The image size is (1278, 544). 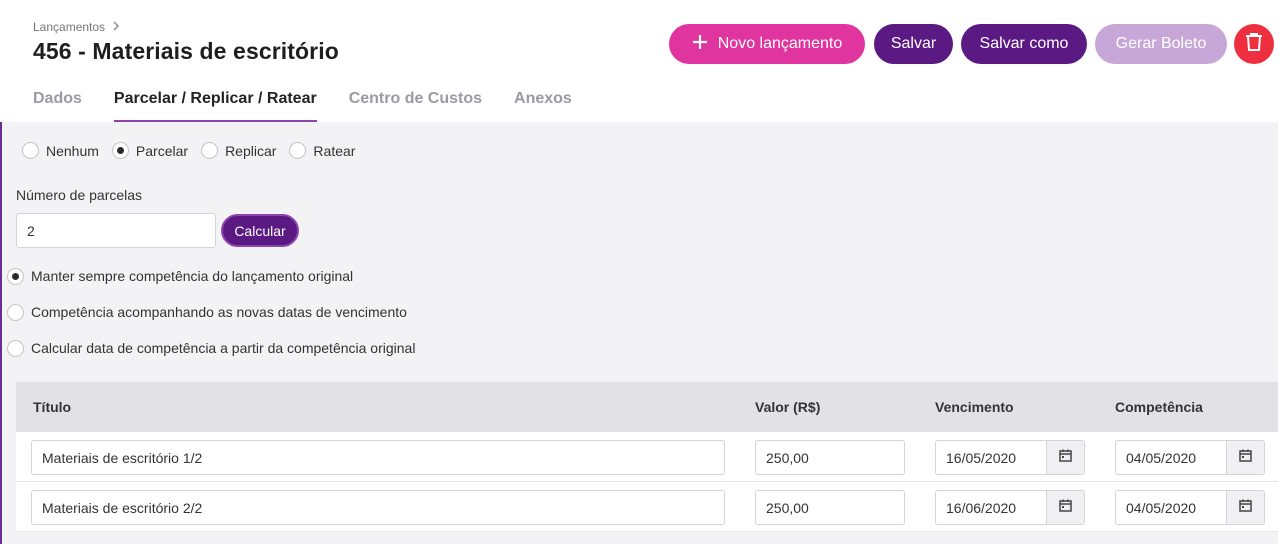 What do you see at coordinates (69, 27) in the screenshot?
I see `breadcrumb-link: Lançamentos` at bounding box center [69, 27].